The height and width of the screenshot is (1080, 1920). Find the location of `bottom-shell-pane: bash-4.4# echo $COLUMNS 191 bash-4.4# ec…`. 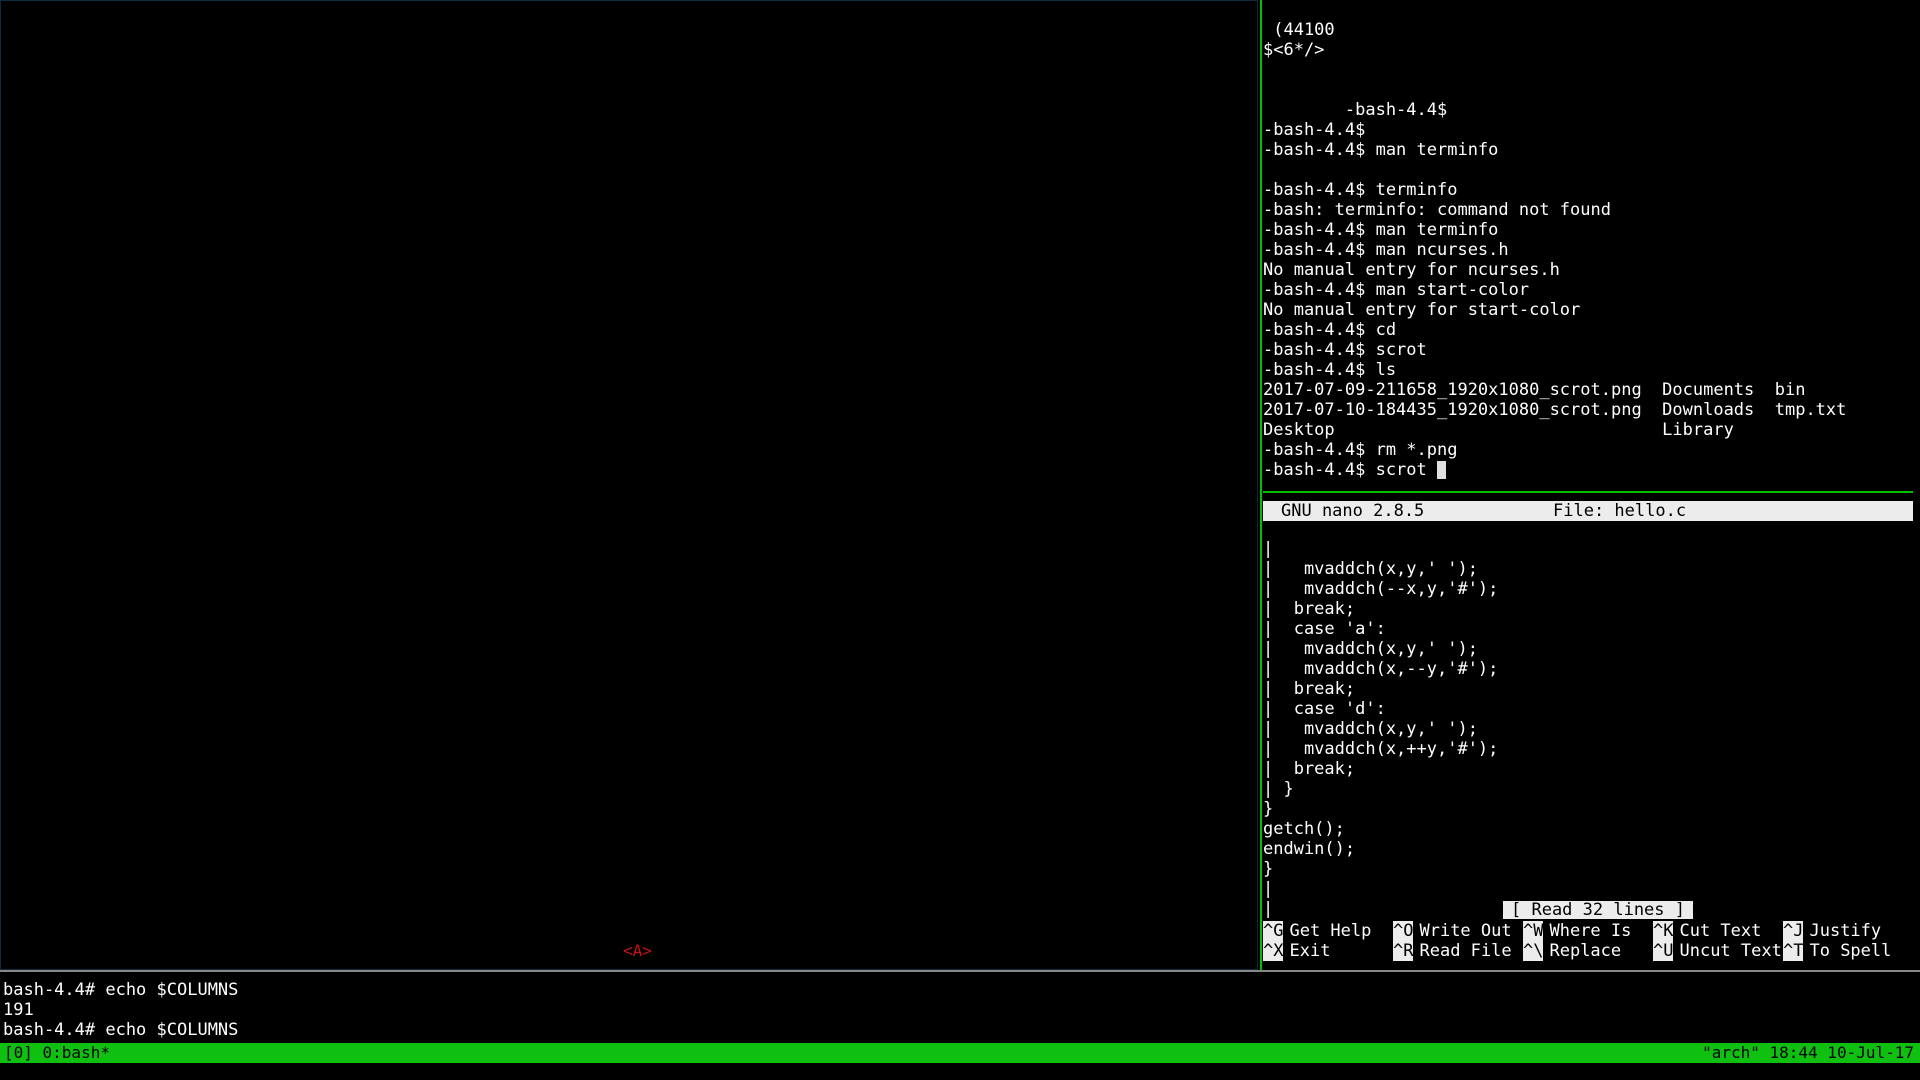

bottom-shell-pane: bash-4.4# echo $COLUMNS 191 bash-4.4# ec… is located at coordinates (120, 1010).